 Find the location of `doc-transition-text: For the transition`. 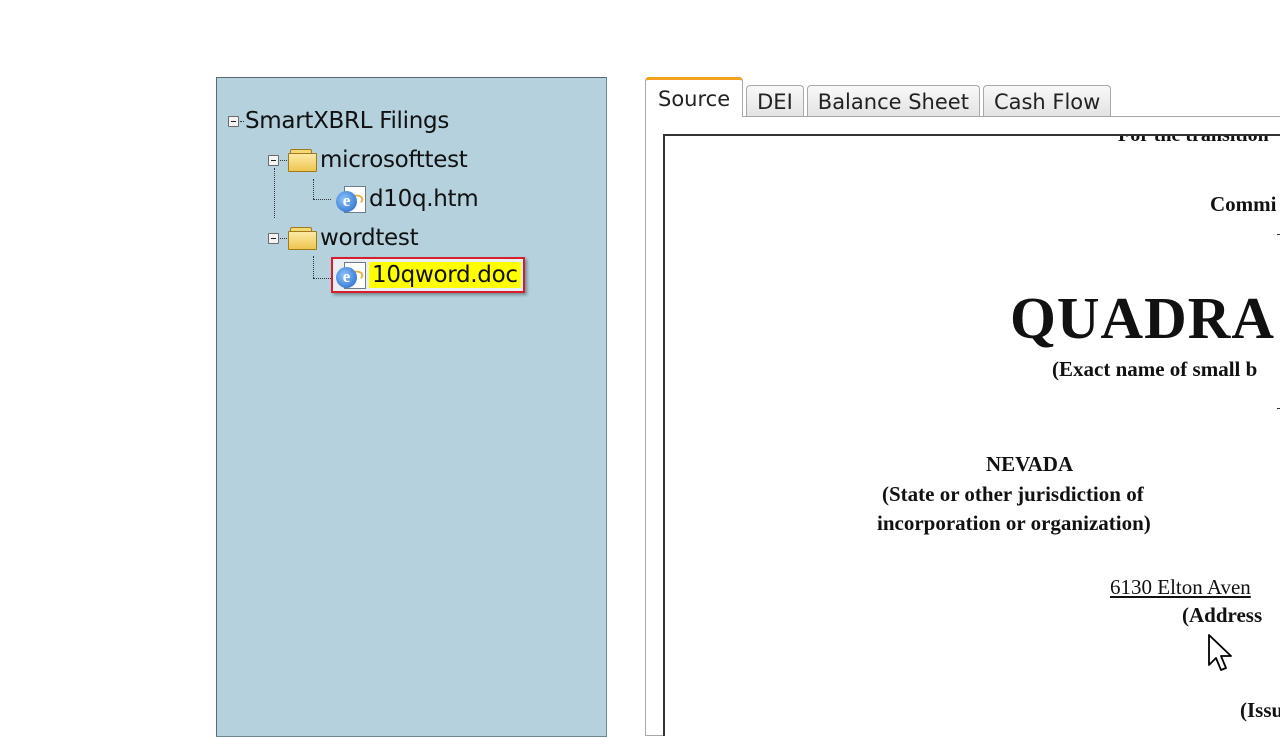

doc-transition-text: For the transition is located at coordinates (1193, 140).